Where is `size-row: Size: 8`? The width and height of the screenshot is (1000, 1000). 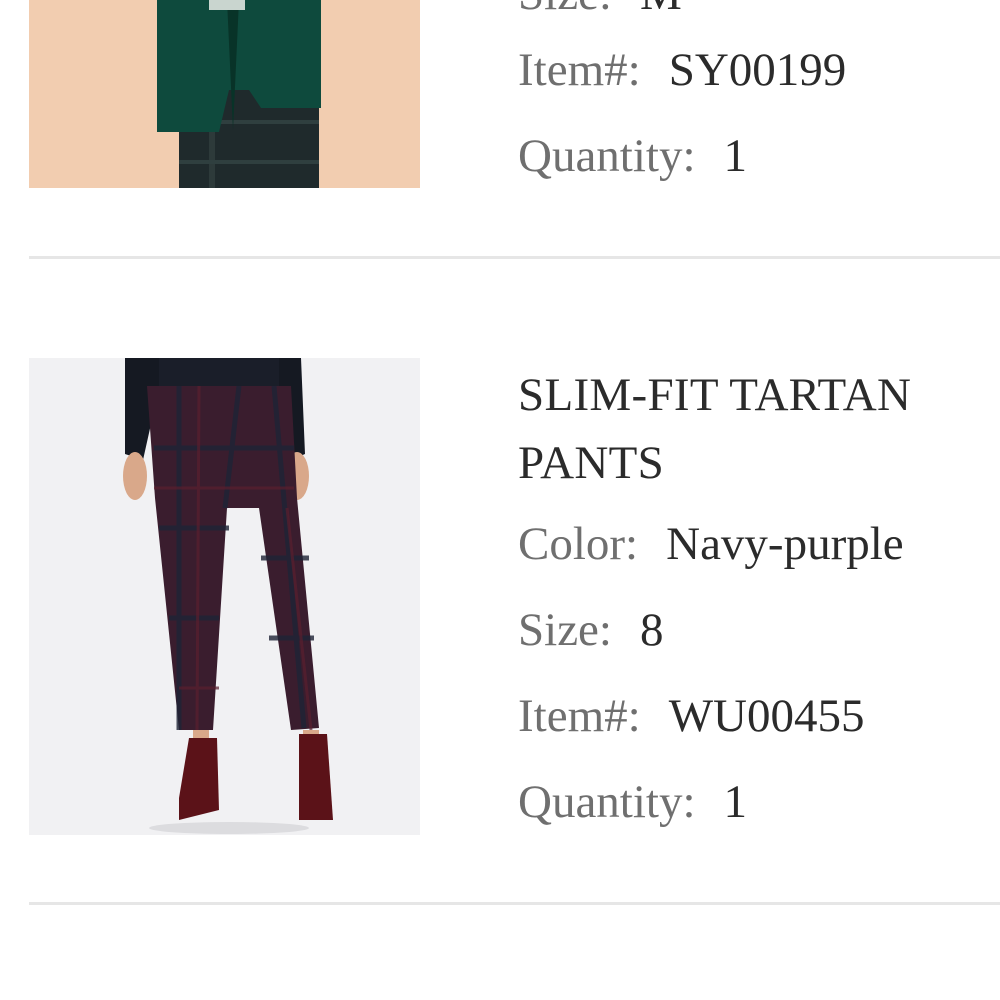 size-row: Size: 8 is located at coordinates (590, 630).